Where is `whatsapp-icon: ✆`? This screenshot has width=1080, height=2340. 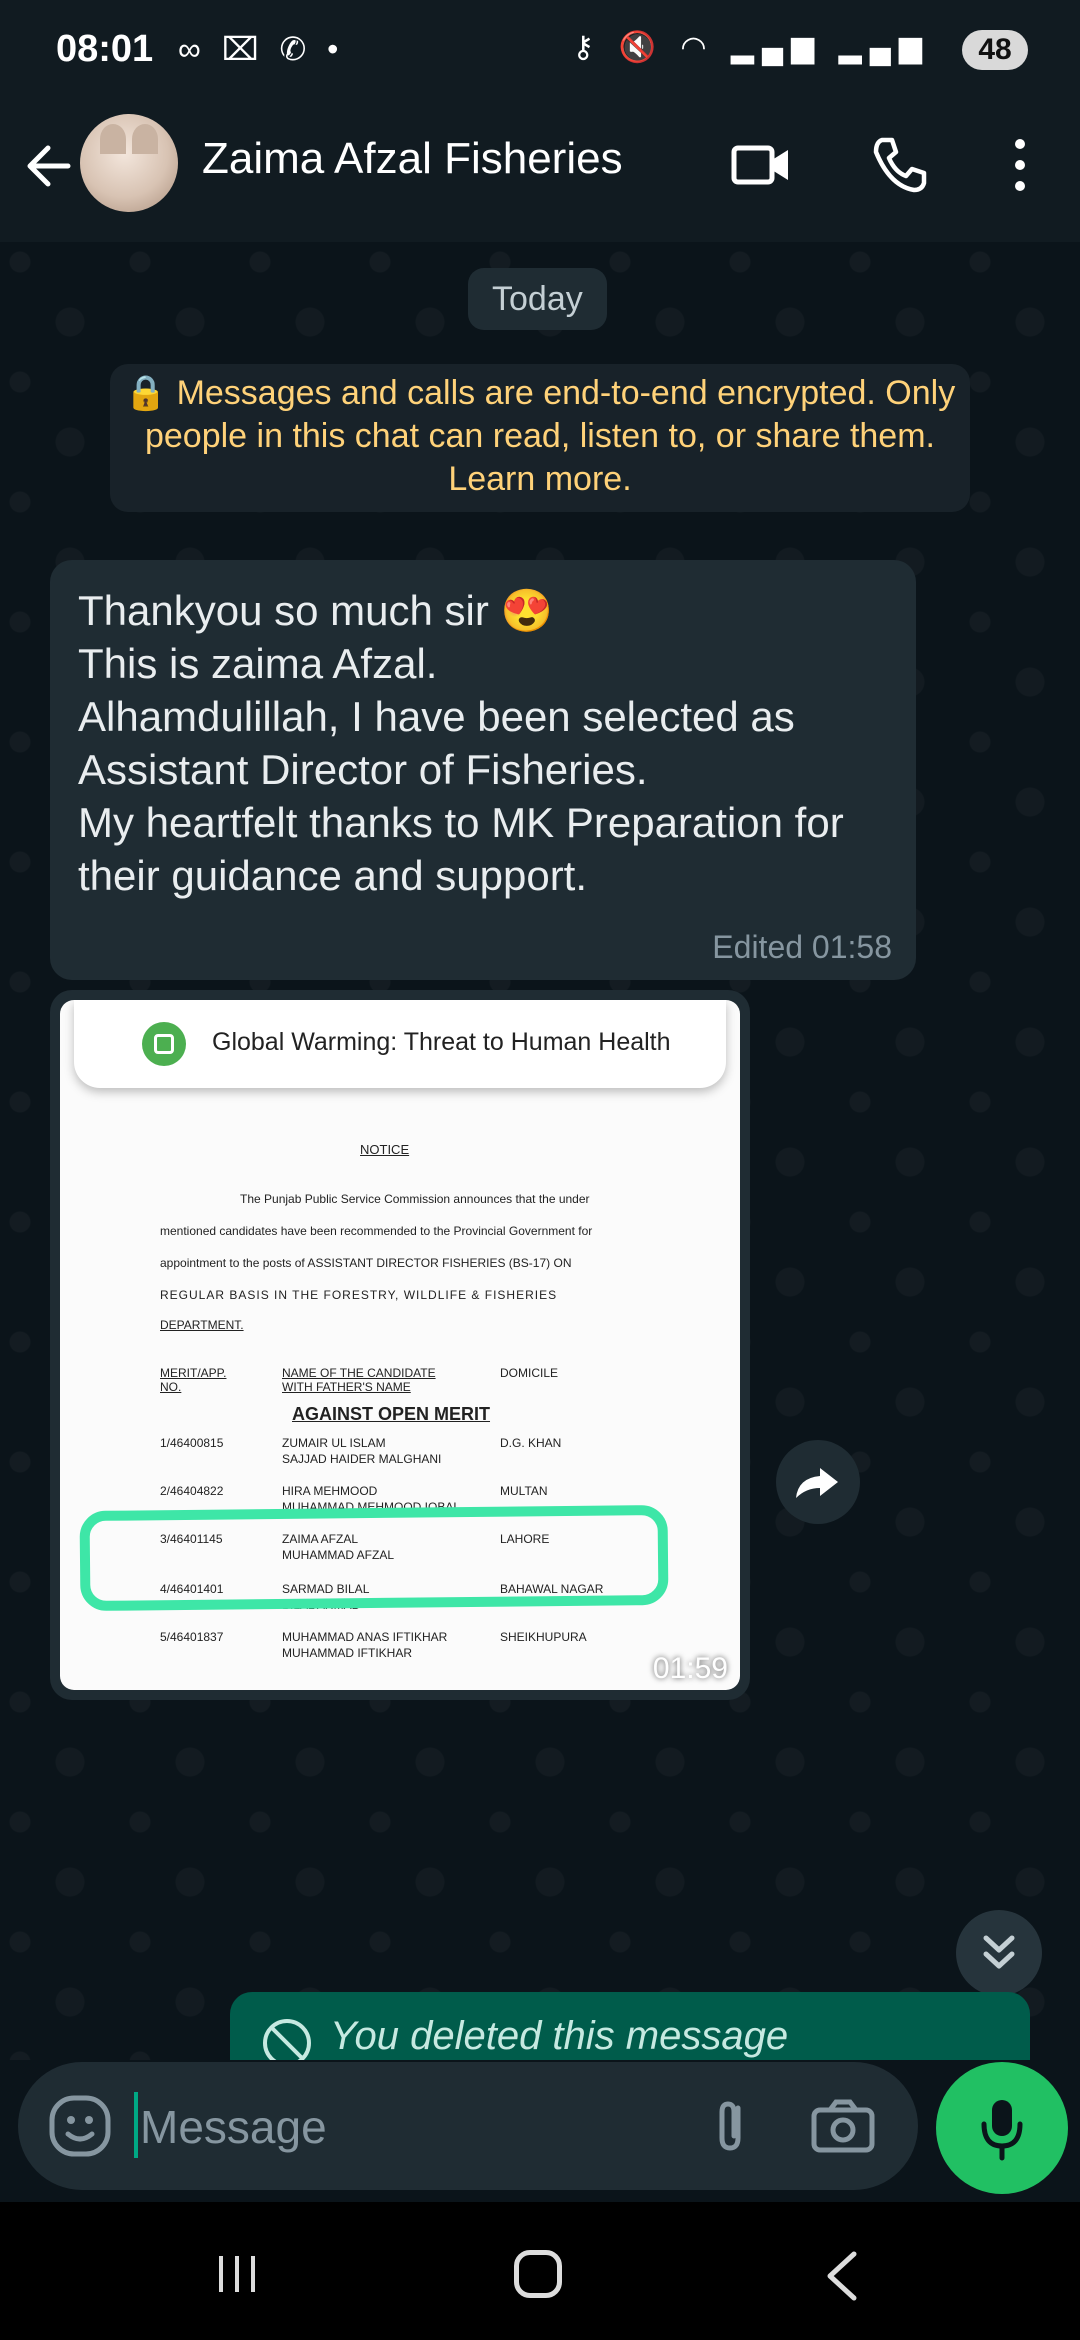 whatsapp-icon: ✆ is located at coordinates (296, 49).